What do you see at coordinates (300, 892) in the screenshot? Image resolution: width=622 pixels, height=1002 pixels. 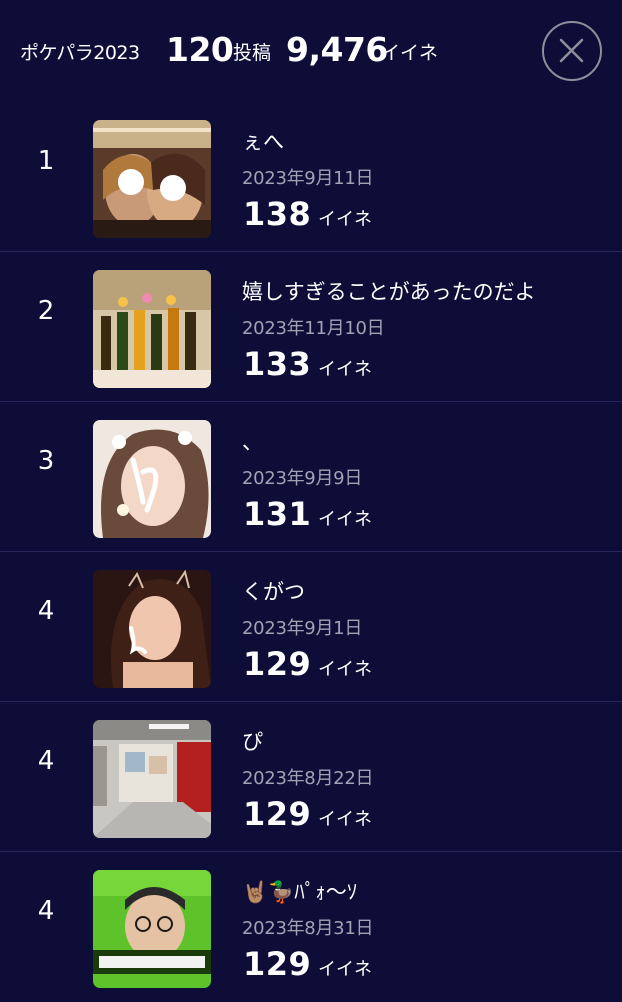 I see `post-title: 🤘🏽🦆ﾊﾟｫ〜ｿ` at bounding box center [300, 892].